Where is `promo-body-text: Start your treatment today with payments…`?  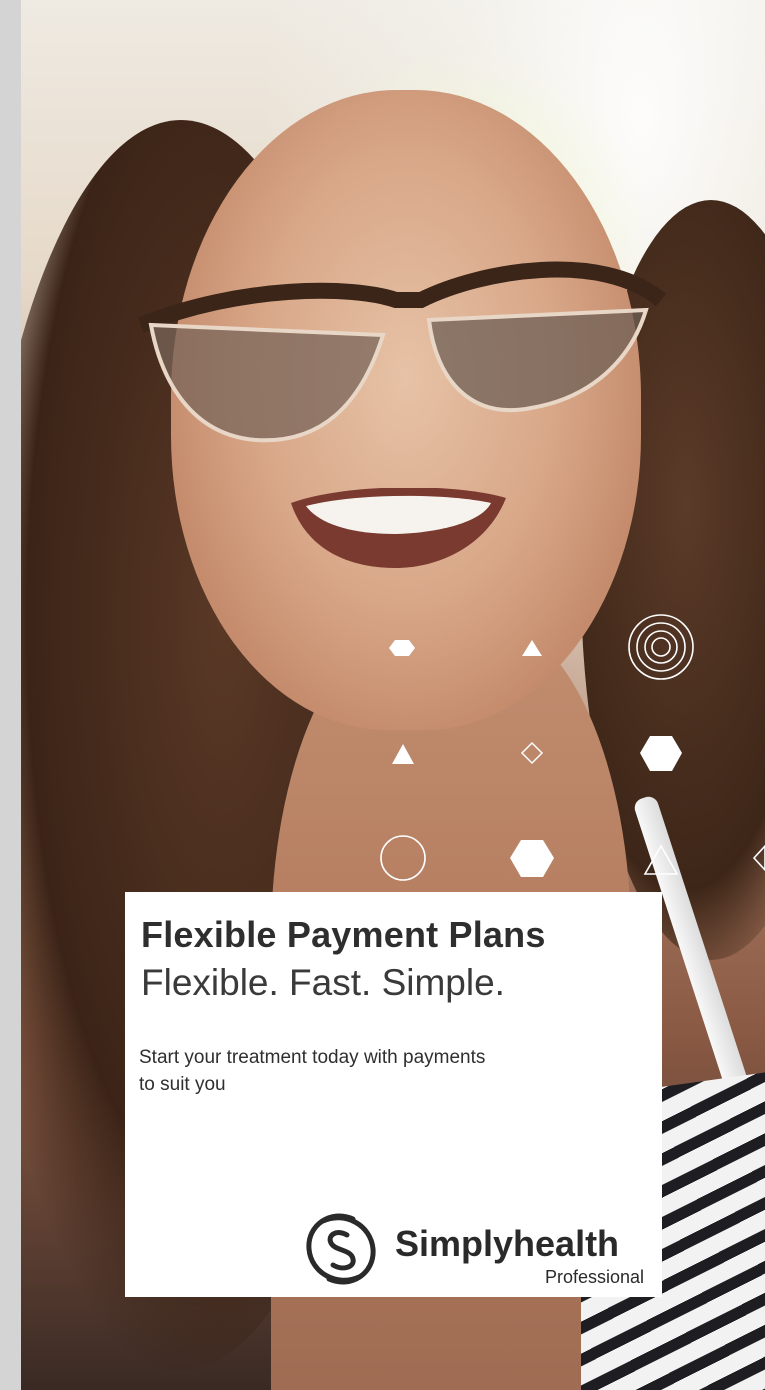
promo-body-text: Start your treatment today with payments… is located at coordinates (312, 1071).